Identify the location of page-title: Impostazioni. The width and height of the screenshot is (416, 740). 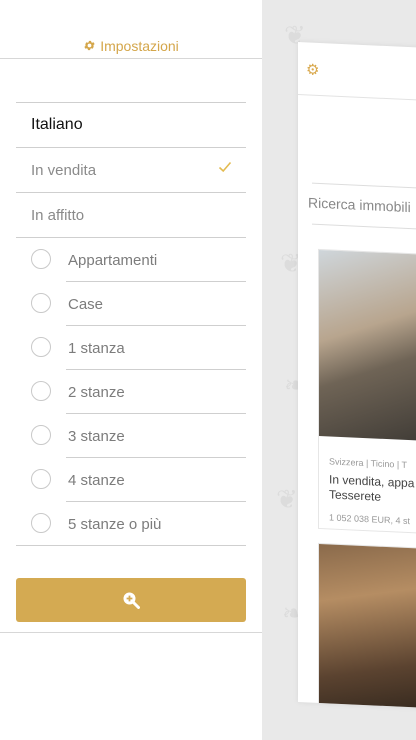
(131, 46).